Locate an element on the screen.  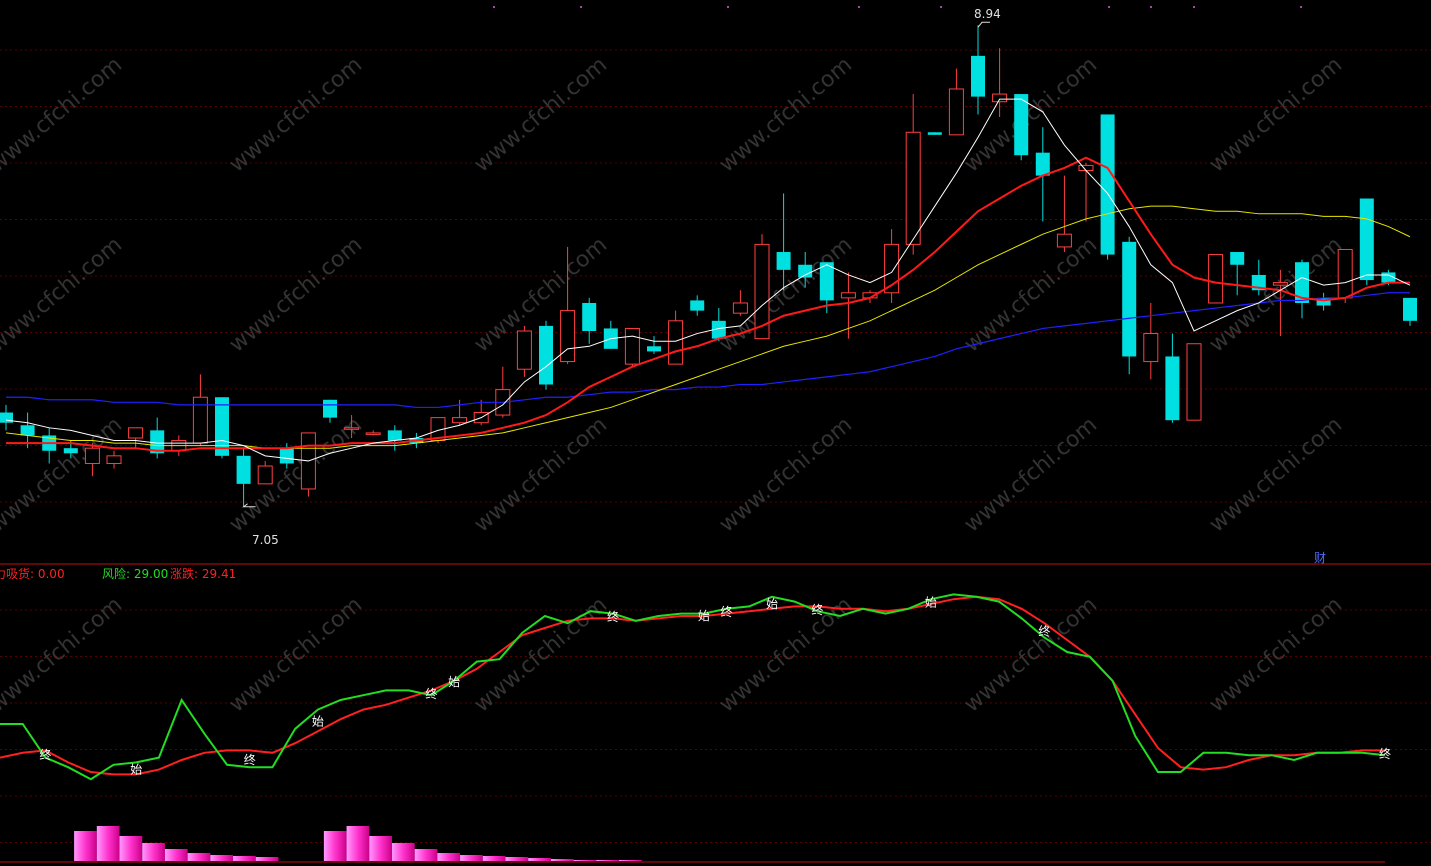
capital-label: 力吸货: 0.00 is located at coordinates (32, 574).